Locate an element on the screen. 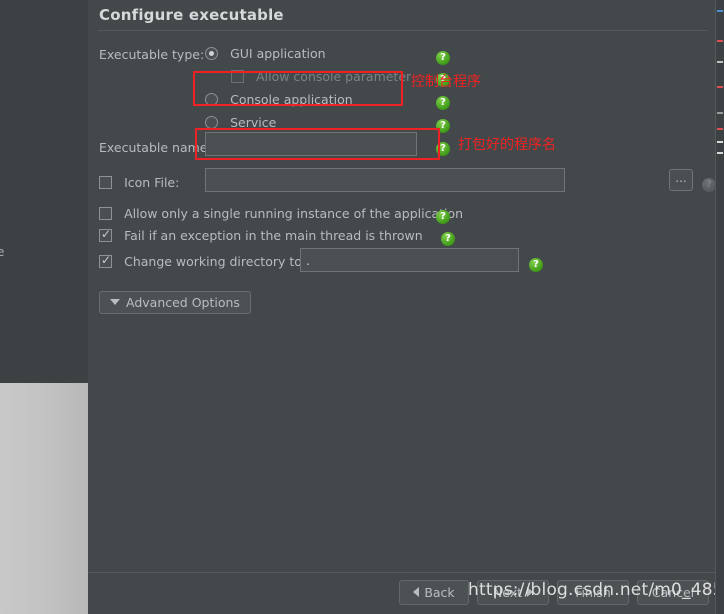 The height and width of the screenshot is (614, 724). radio-service-button is located at coordinates (211, 122).